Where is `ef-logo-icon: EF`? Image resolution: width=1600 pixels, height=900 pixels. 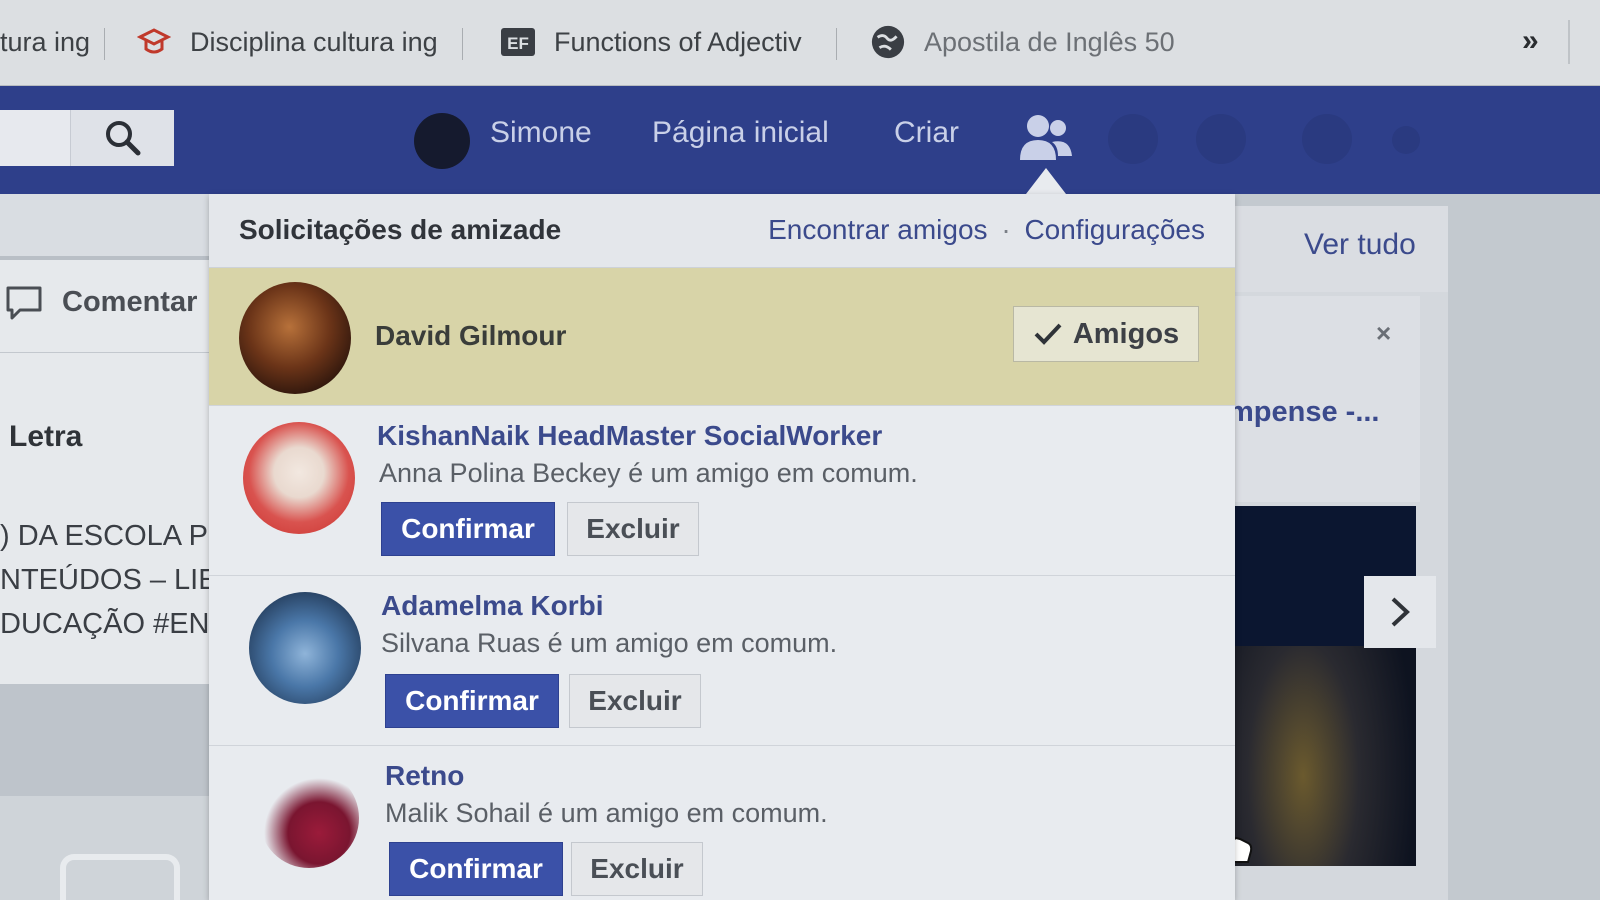
ef-logo-icon: EF is located at coordinates (518, 42).